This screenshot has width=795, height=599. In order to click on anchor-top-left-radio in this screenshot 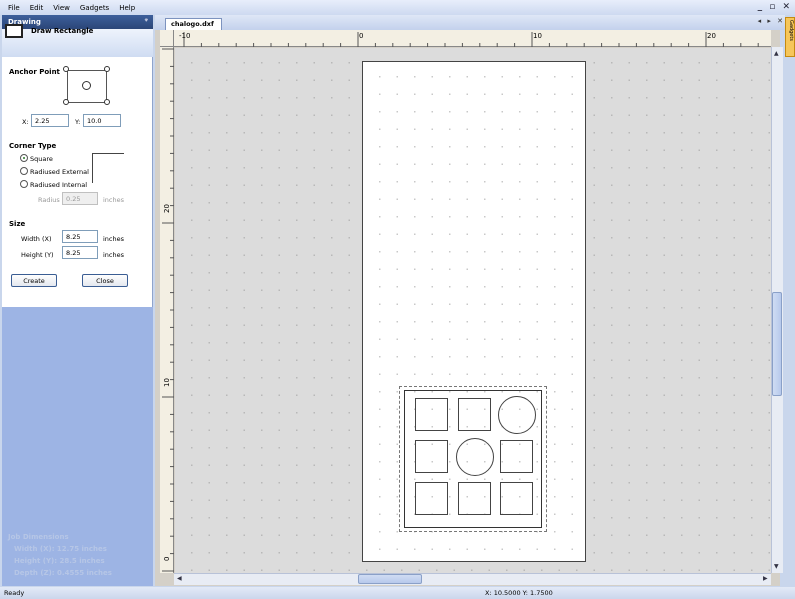, I will do `click(66, 69)`.